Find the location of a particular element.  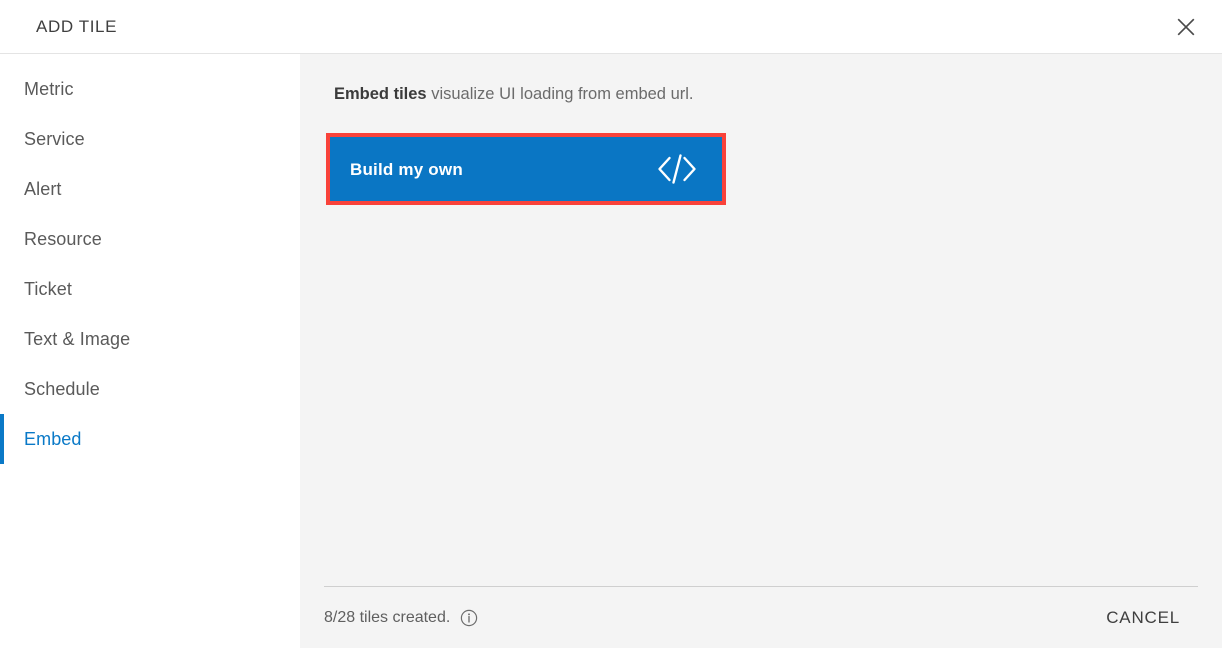

sidebar-item-label: Alert is located at coordinates (43, 189).